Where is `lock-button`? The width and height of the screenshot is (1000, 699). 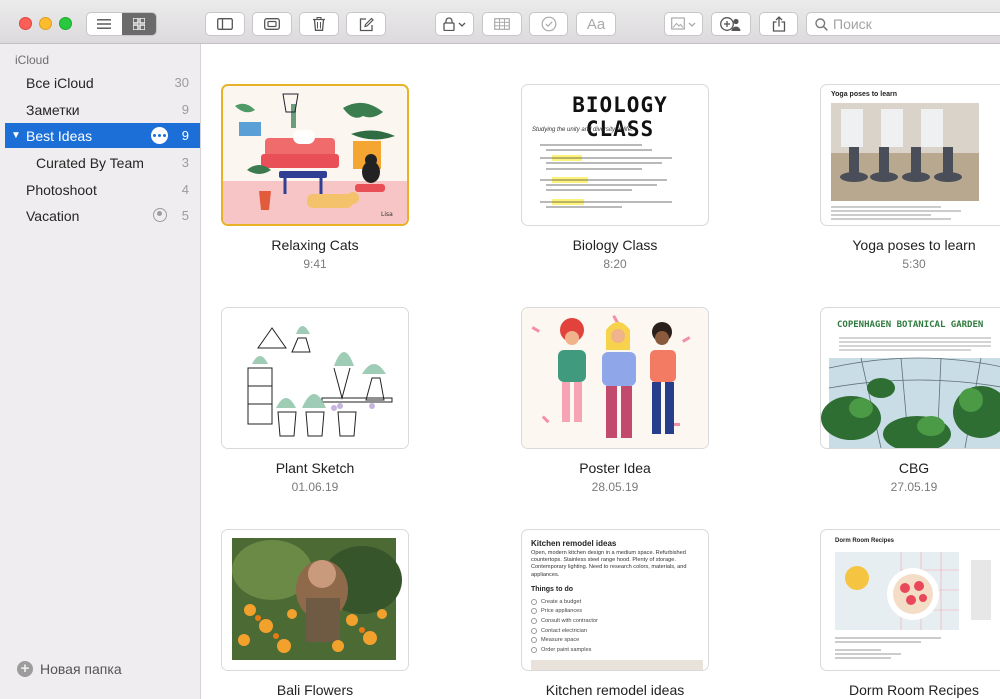 lock-button is located at coordinates (454, 24).